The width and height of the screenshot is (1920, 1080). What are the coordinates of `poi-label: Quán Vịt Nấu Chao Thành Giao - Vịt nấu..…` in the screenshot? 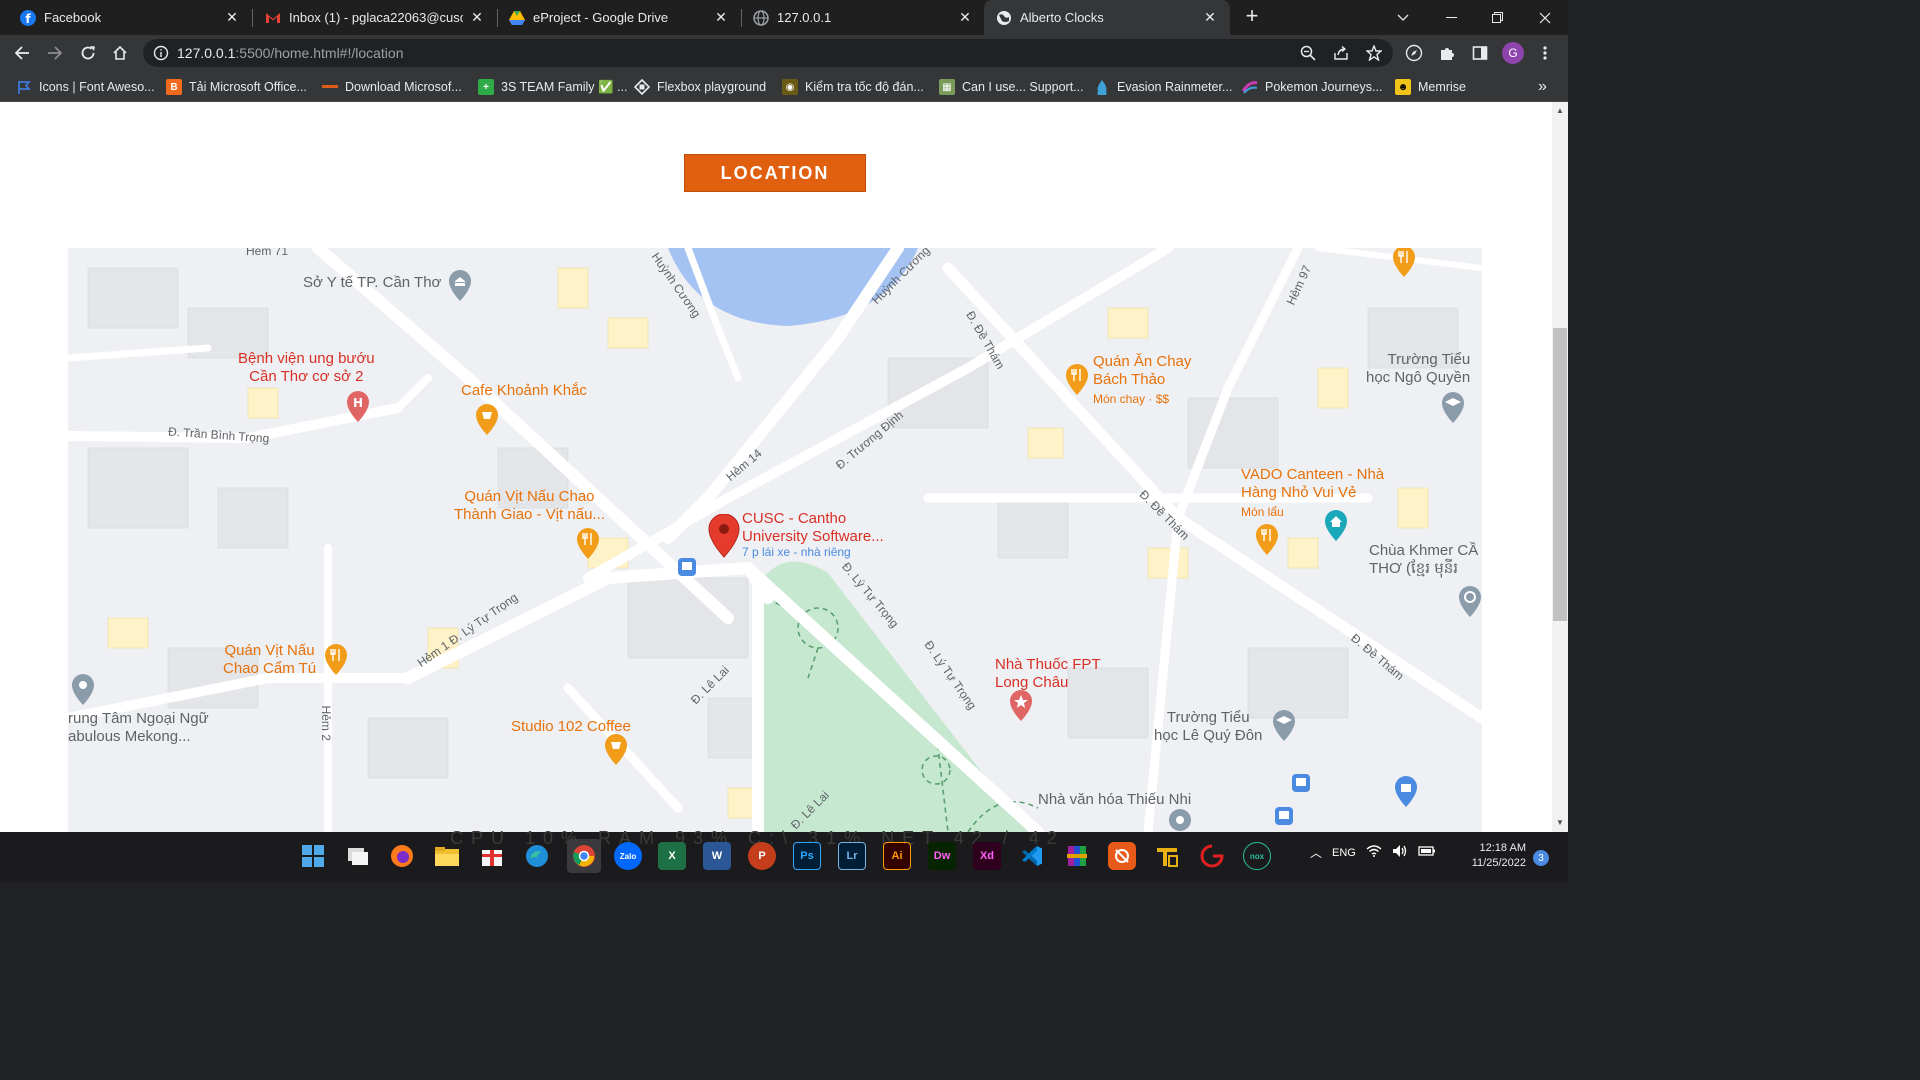 It's located at (529, 506).